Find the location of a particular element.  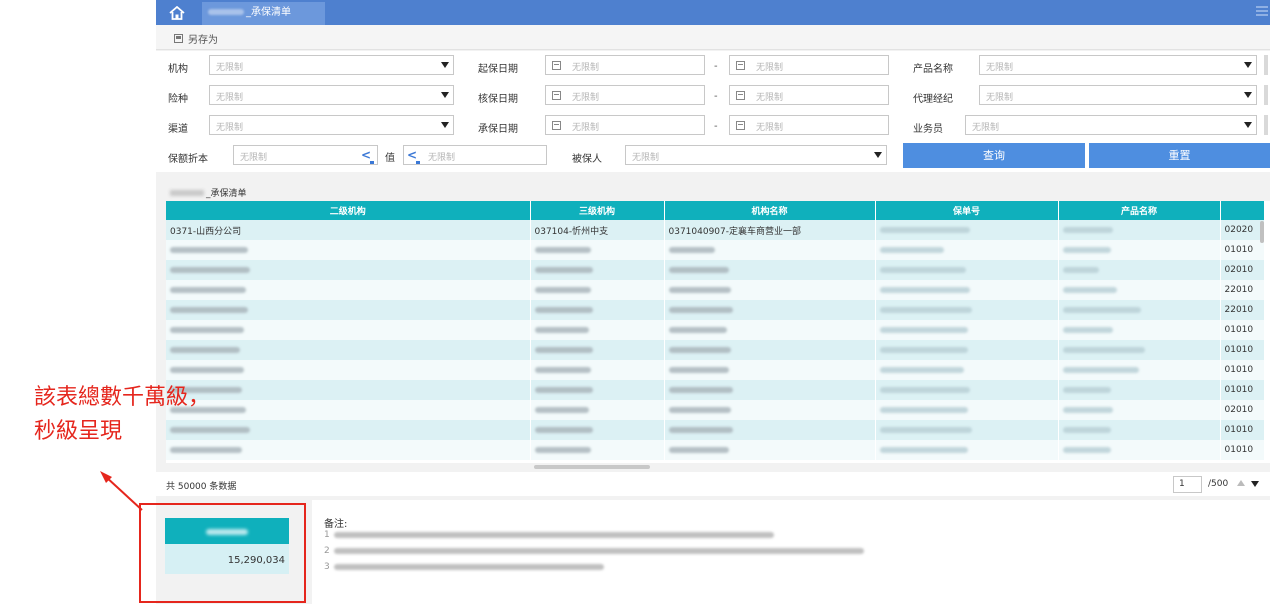

sign-date-from-field: 无限制 is located at coordinates (625, 95).